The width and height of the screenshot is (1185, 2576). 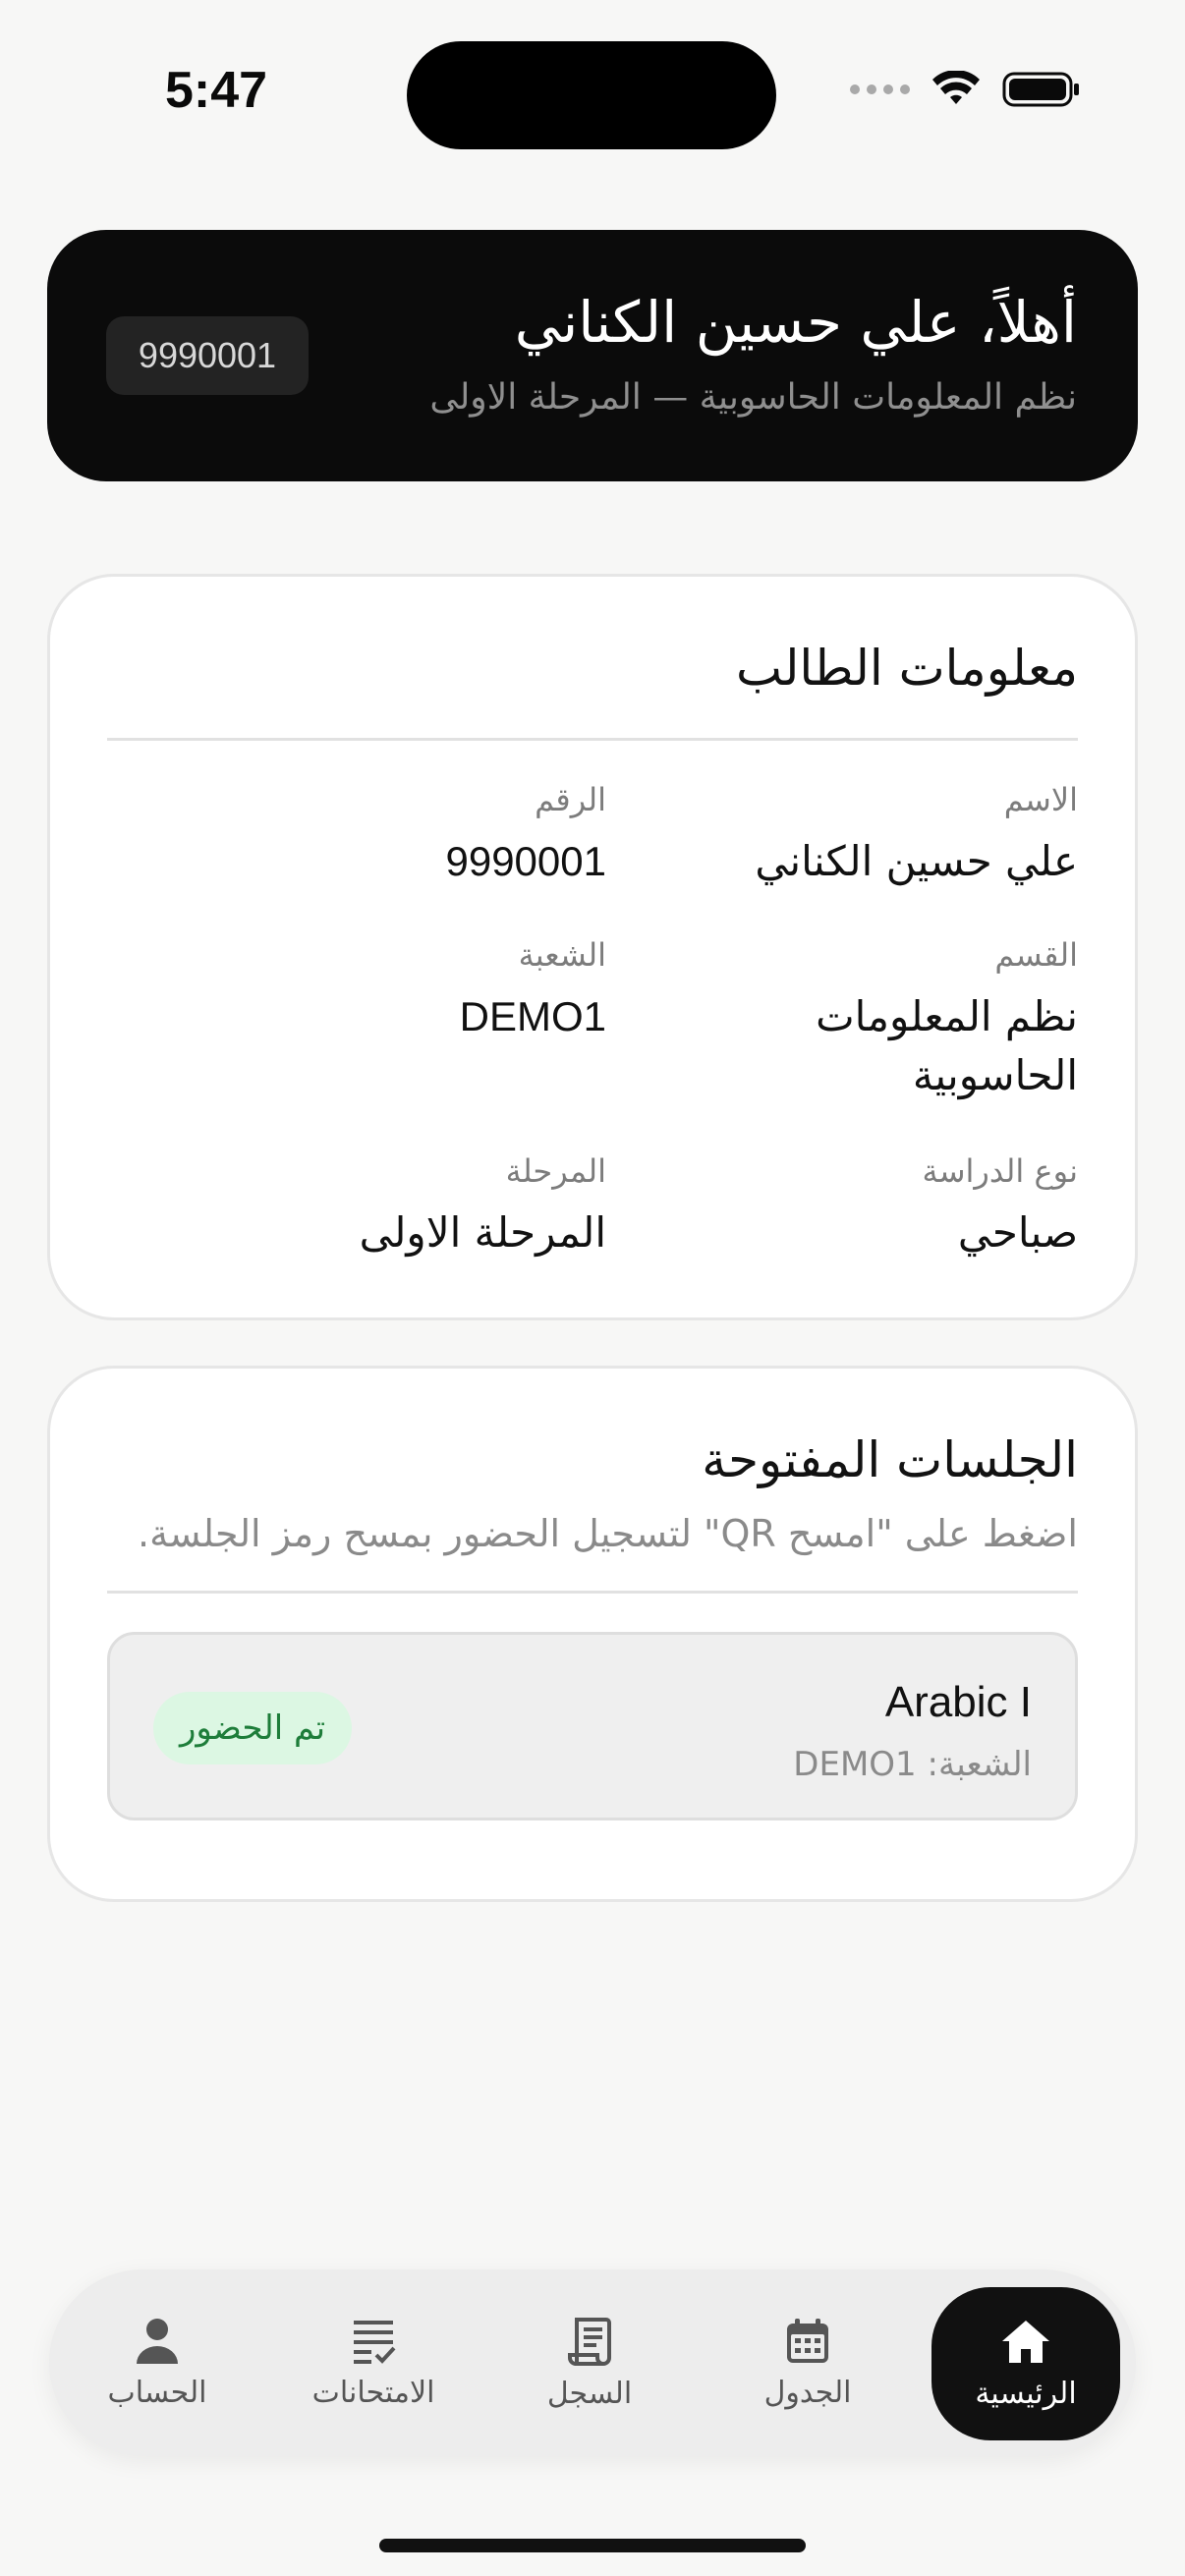 I want to click on number-label: الرقم, so click(x=571, y=799).